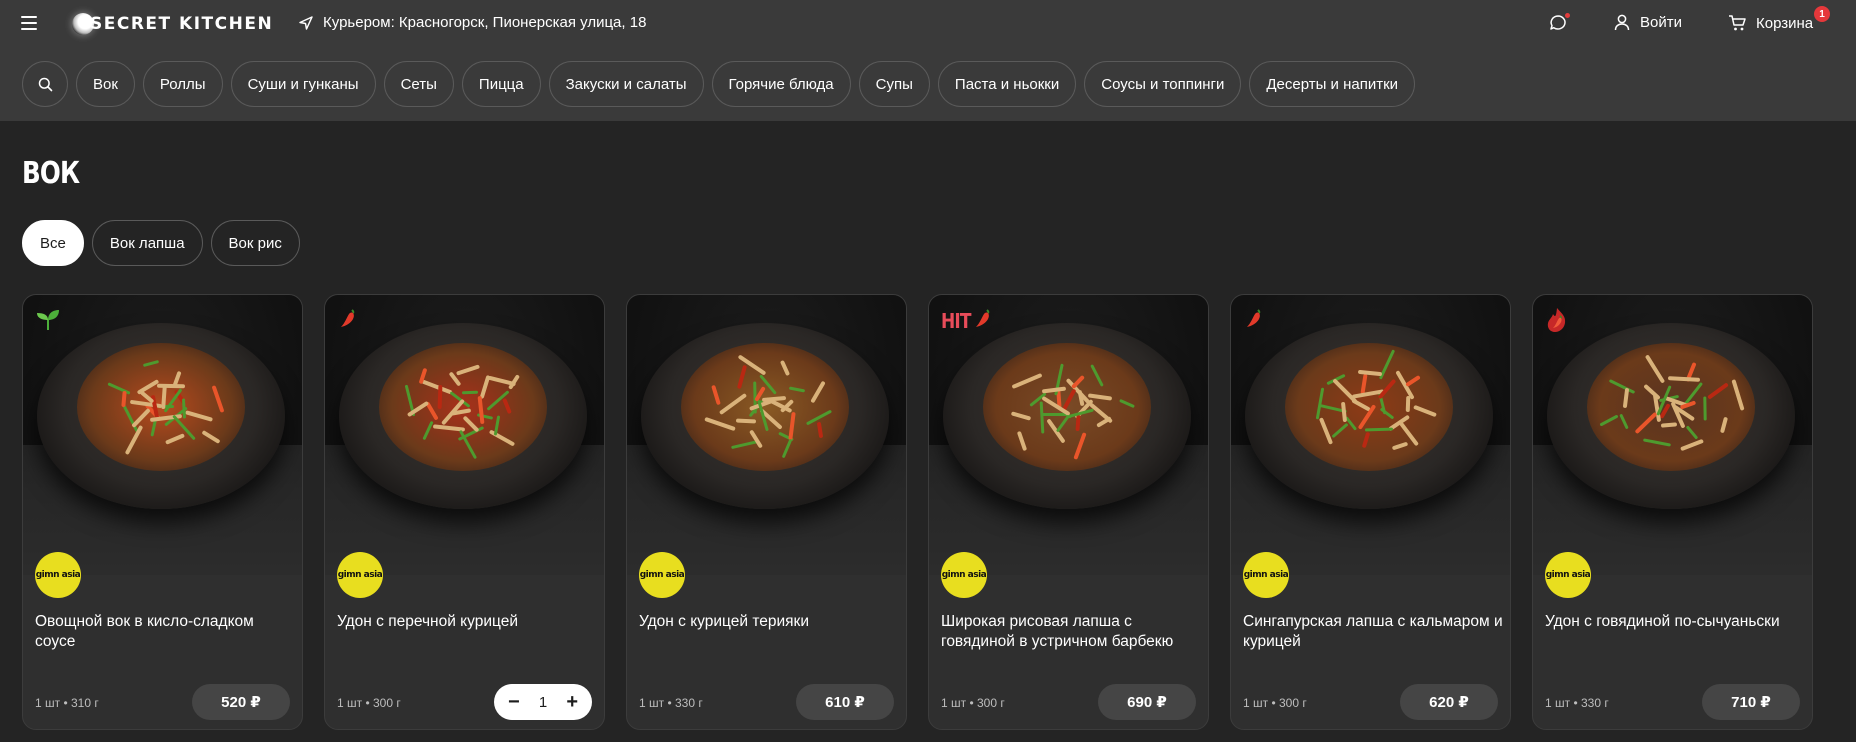 Image resolution: width=1856 pixels, height=742 pixels. Describe the element at coordinates (781, 84) in the screenshot. I see `category-pill: Горячие блюда` at that location.